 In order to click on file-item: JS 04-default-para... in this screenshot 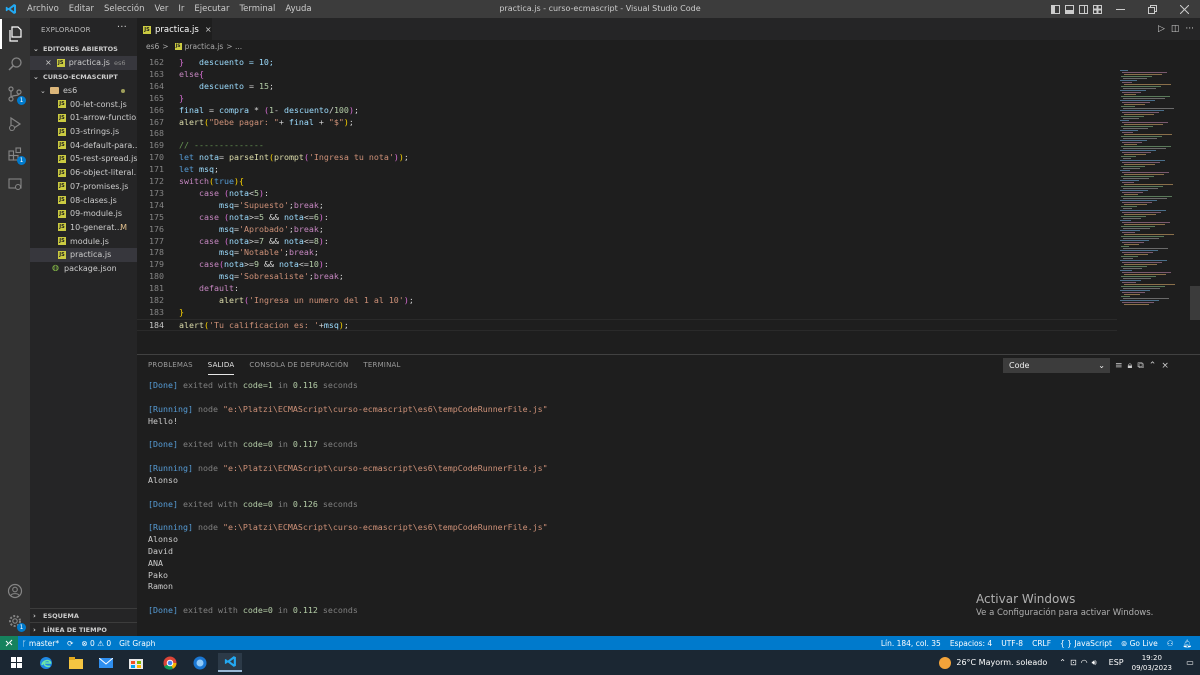, I will do `click(83, 145)`.